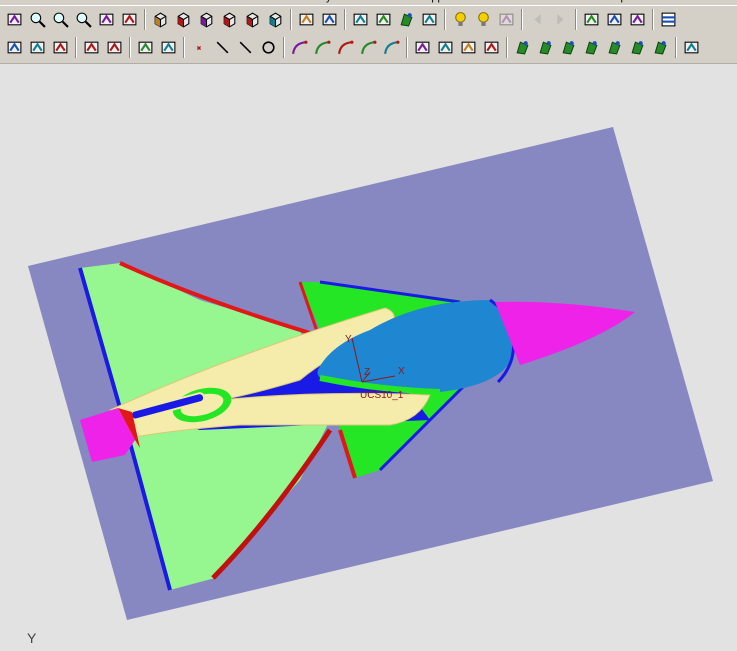  Describe the element at coordinates (591, 47) in the screenshot. I see `style-d-icon` at that location.